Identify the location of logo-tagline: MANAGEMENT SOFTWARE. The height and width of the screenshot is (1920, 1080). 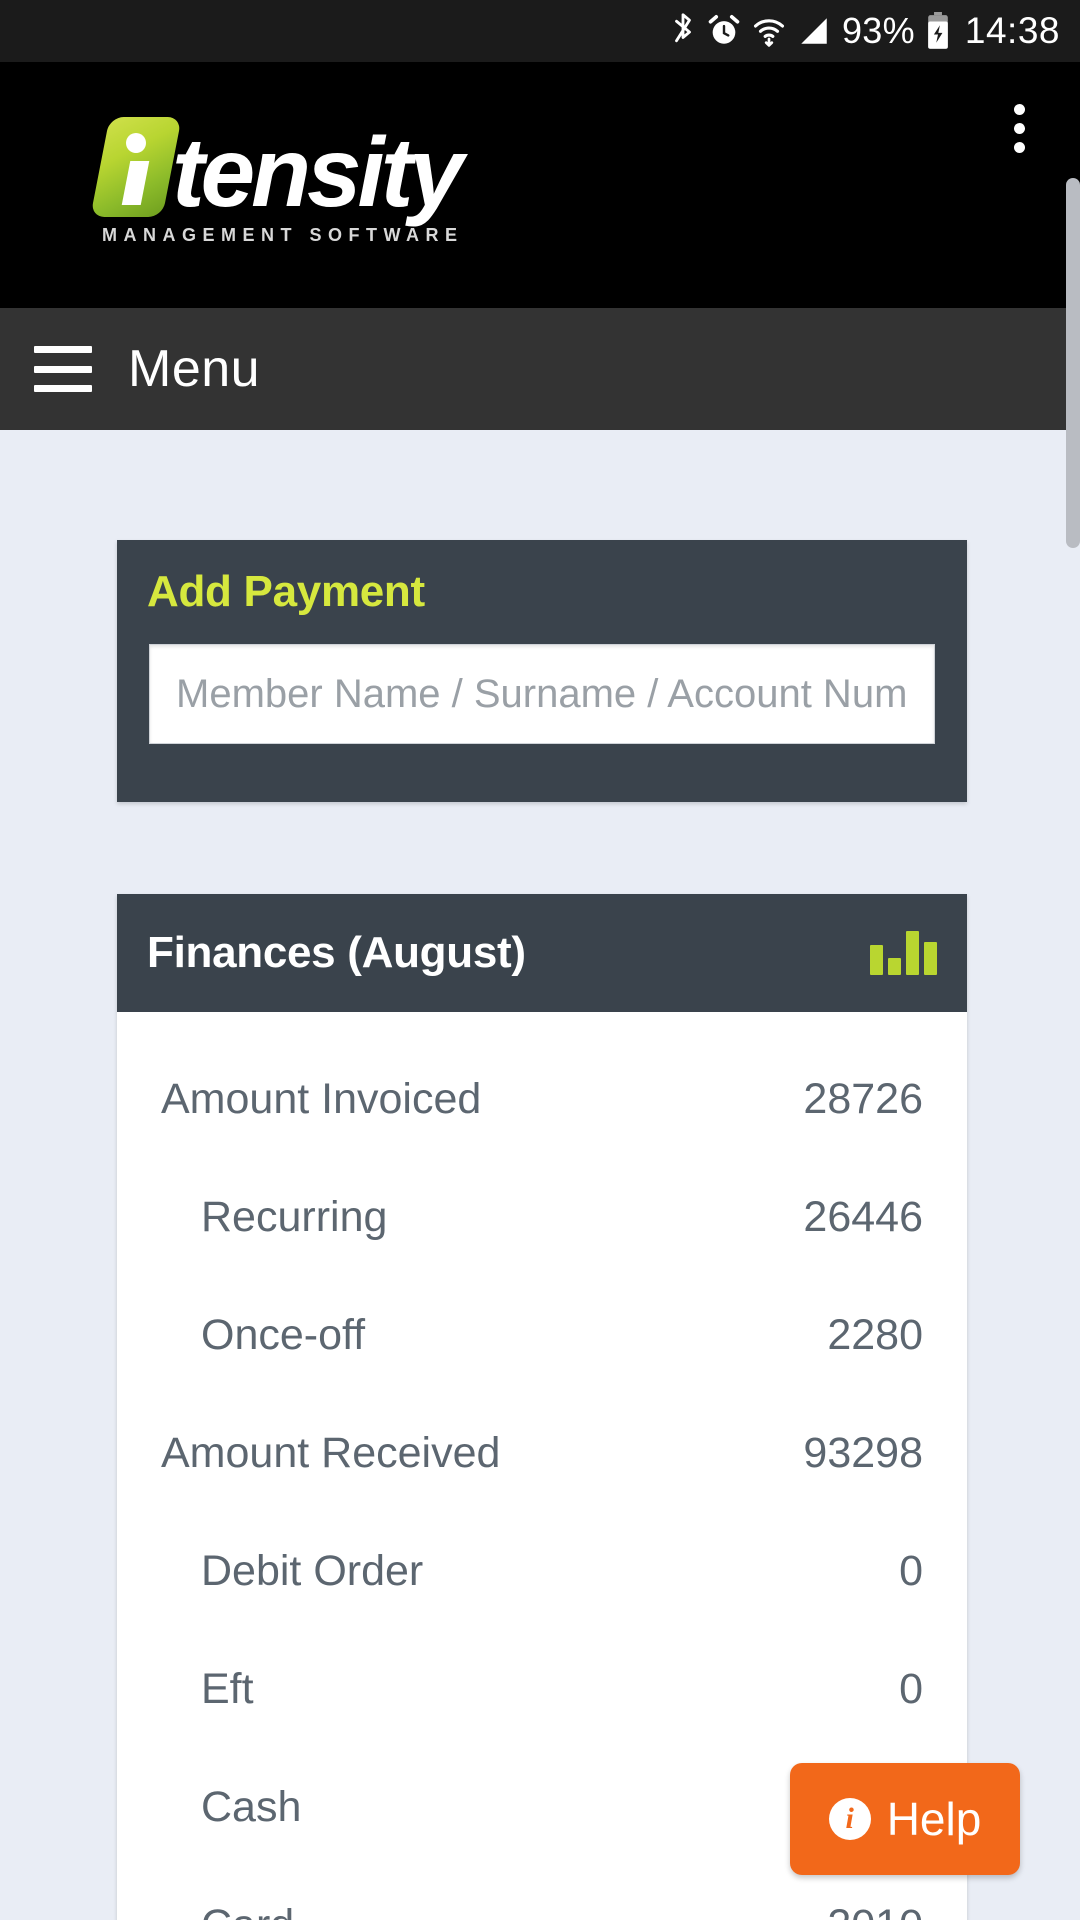
(283, 235).